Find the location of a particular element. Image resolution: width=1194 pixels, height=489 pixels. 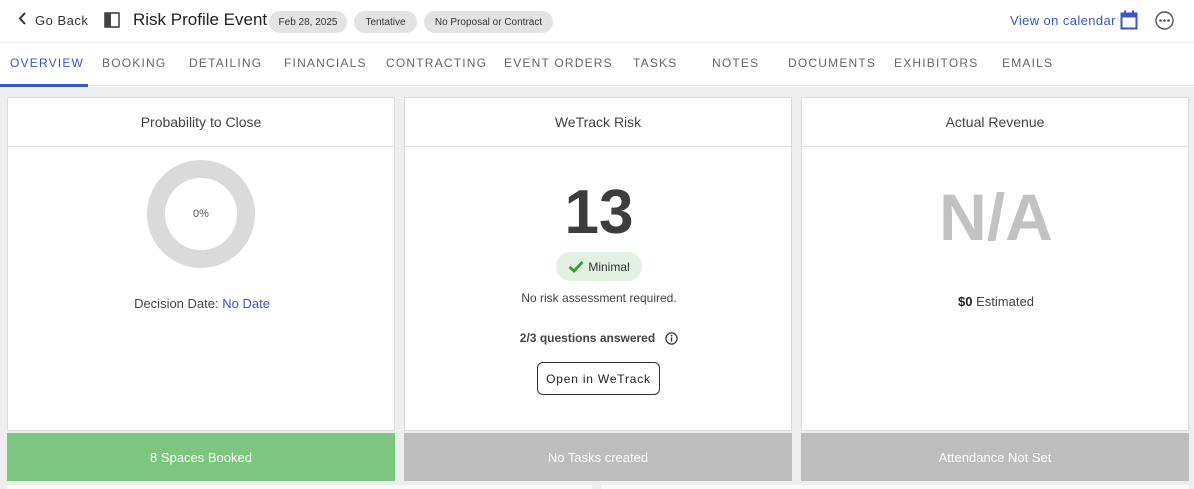

decision-date: Decision Date: No Date is located at coordinates (202, 303).